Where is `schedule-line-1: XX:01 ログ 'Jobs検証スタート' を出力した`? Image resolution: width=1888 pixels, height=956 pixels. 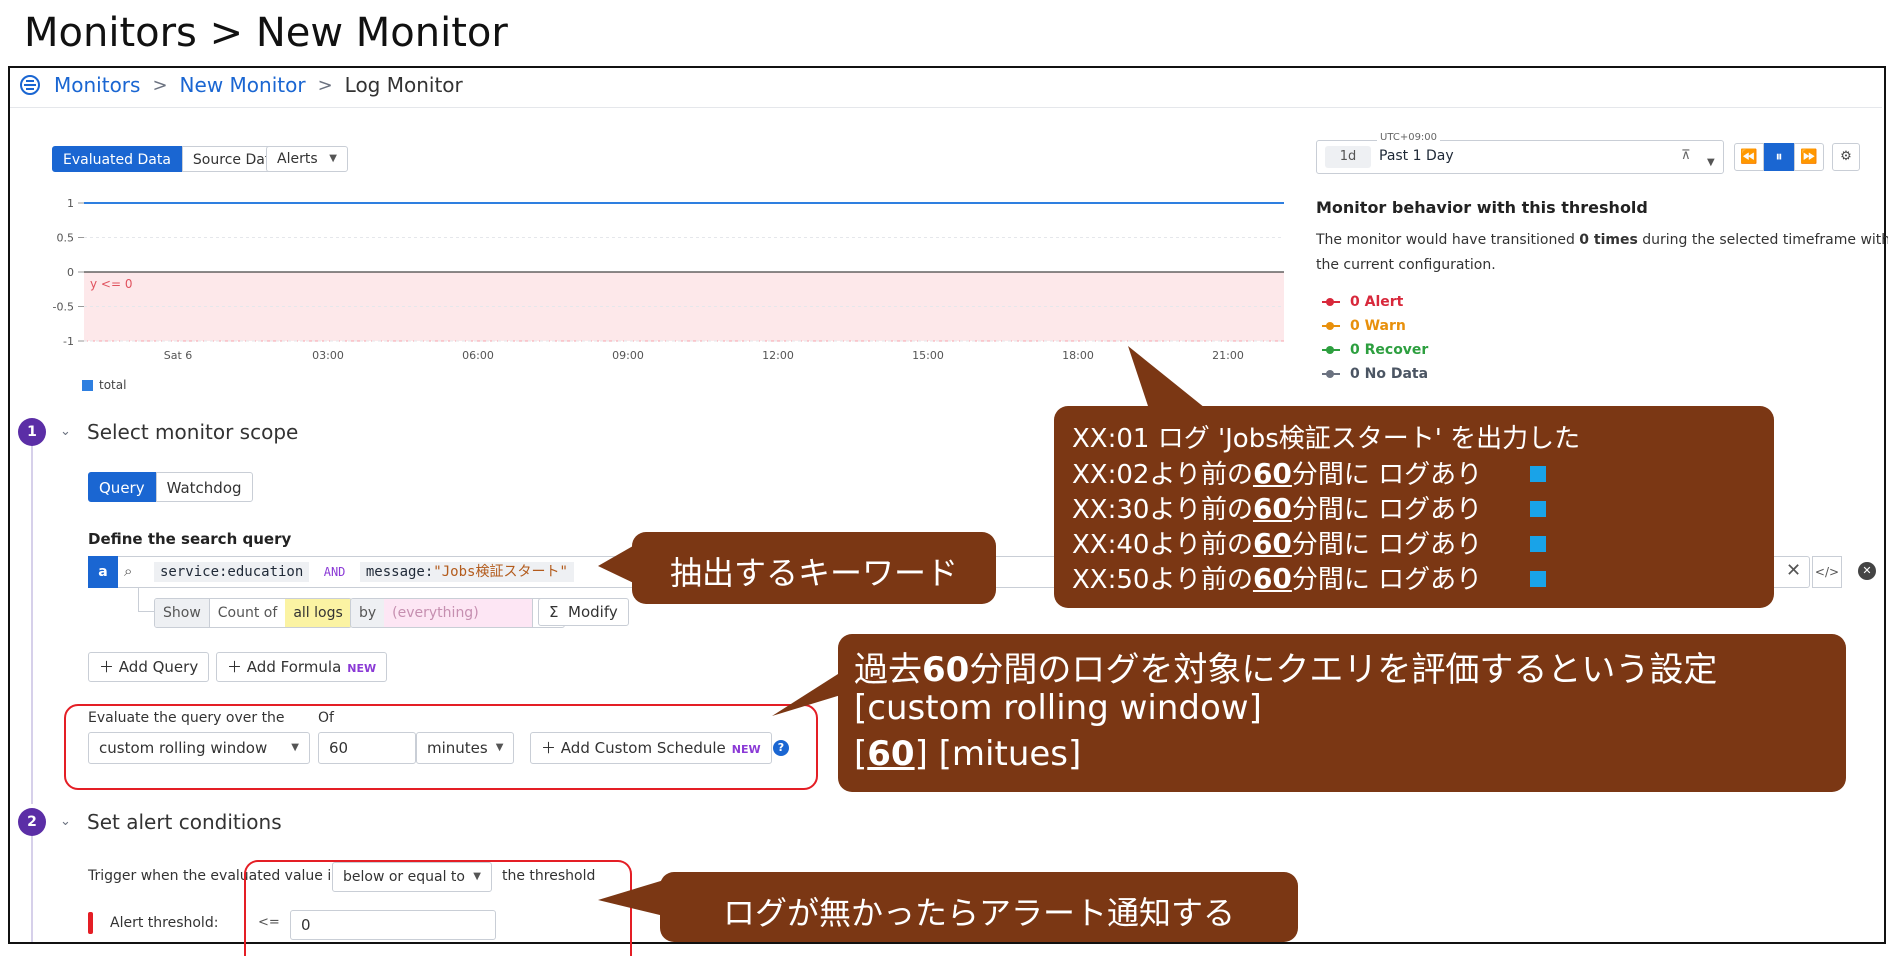
schedule-line-1: XX:01 ログ 'Jobs検証スタート' を出力した is located at coordinates (1326, 439).